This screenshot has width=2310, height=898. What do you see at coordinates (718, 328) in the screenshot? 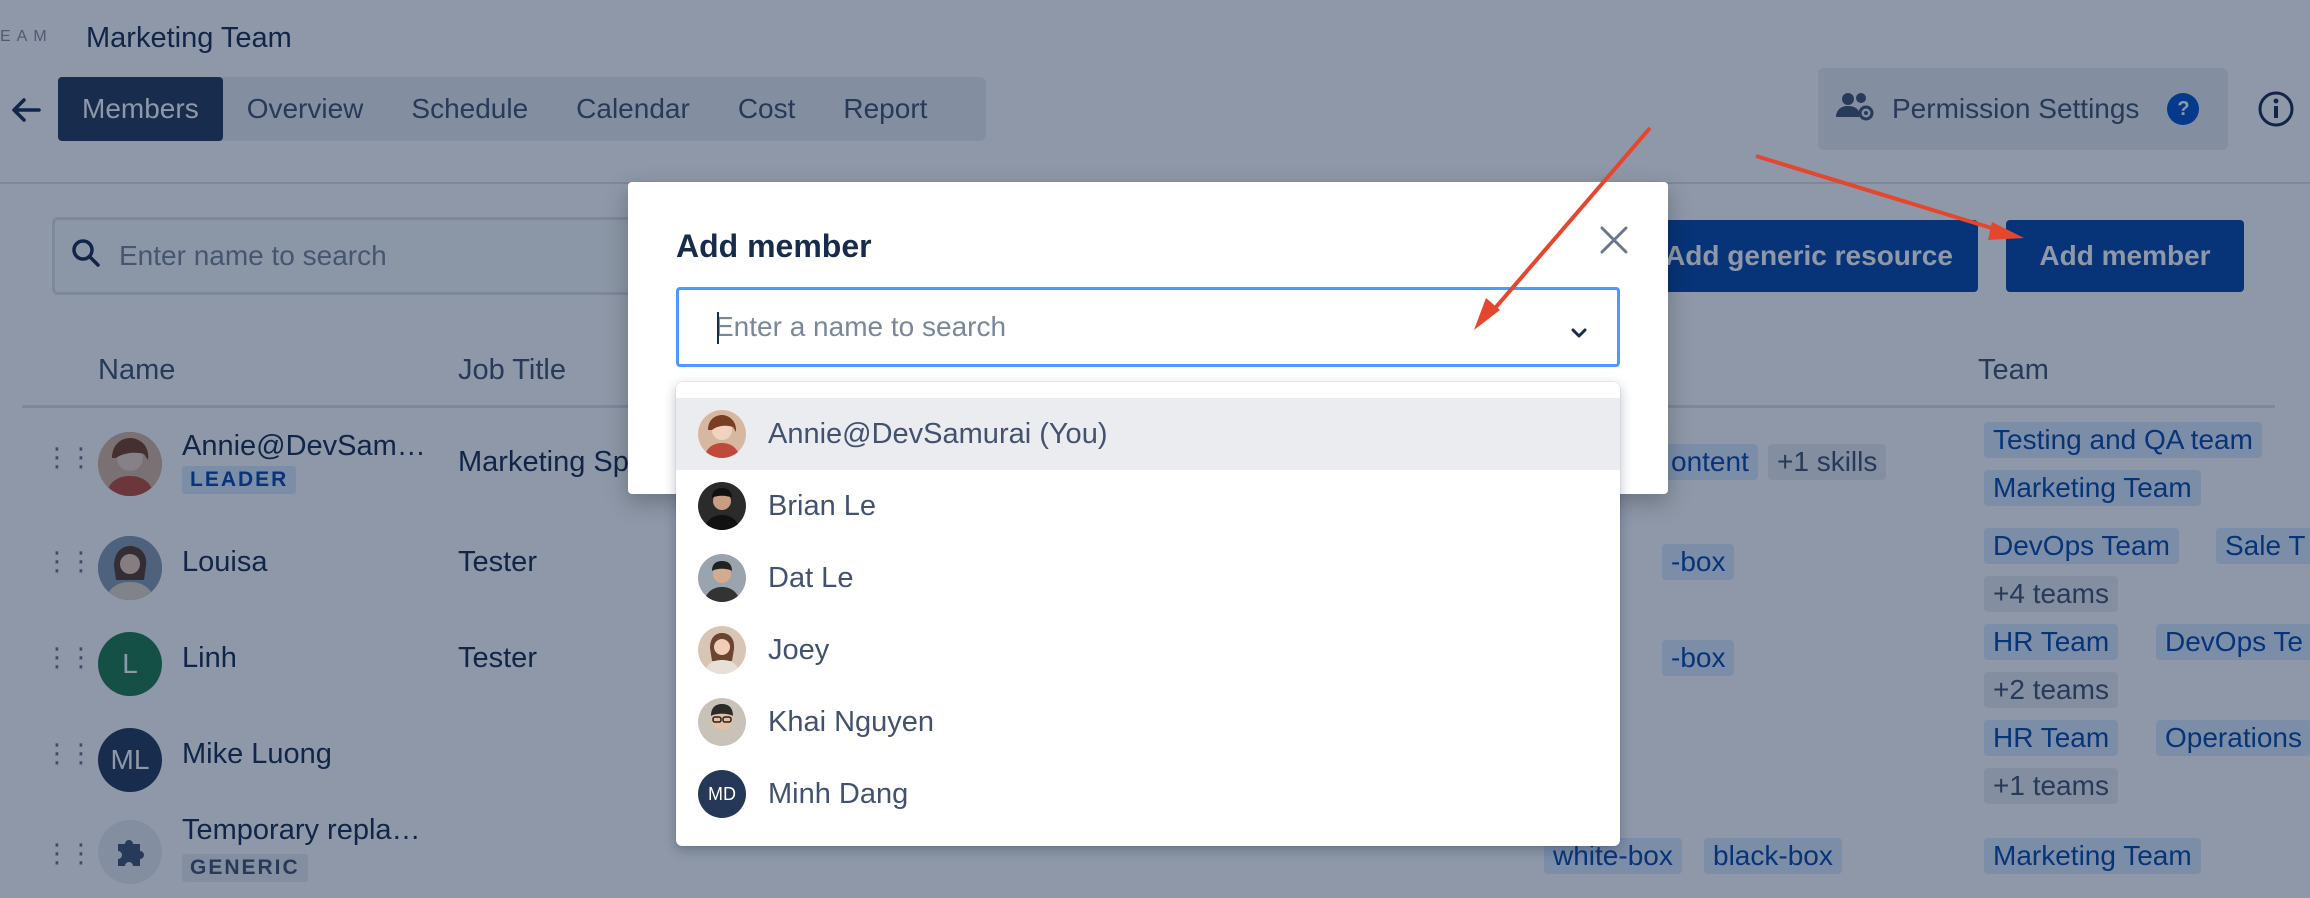
I see `text-caret` at bounding box center [718, 328].